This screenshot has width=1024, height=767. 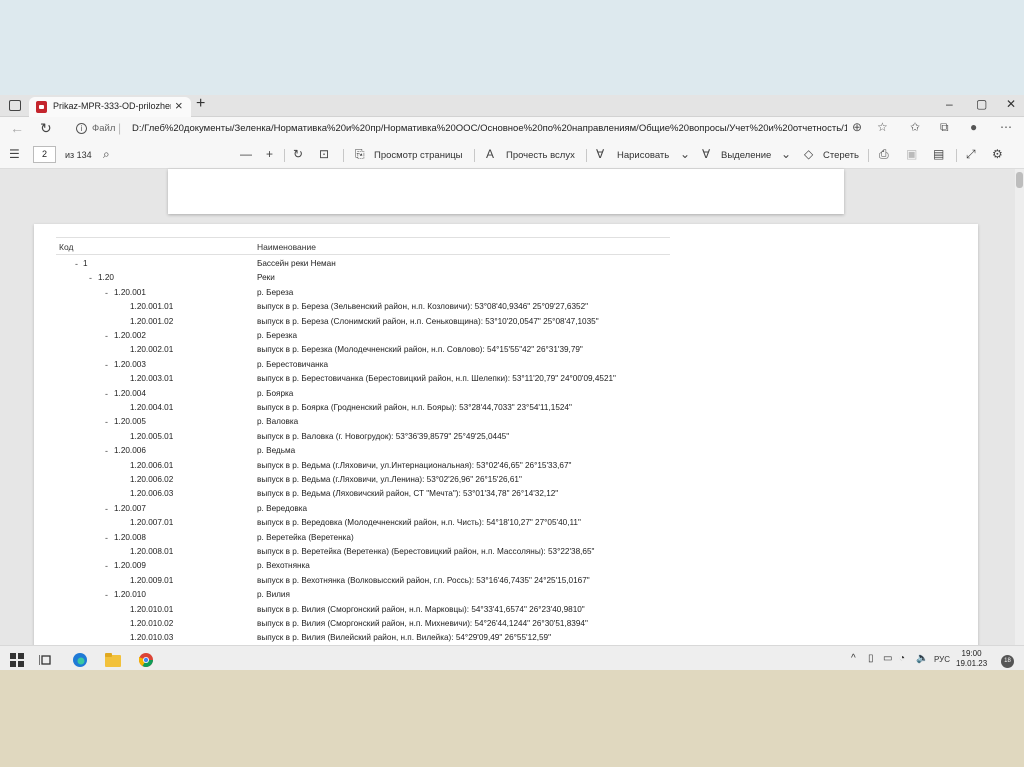 What do you see at coordinates (130, 422) in the screenshot?
I see `row-code: 1.20.005` at bounding box center [130, 422].